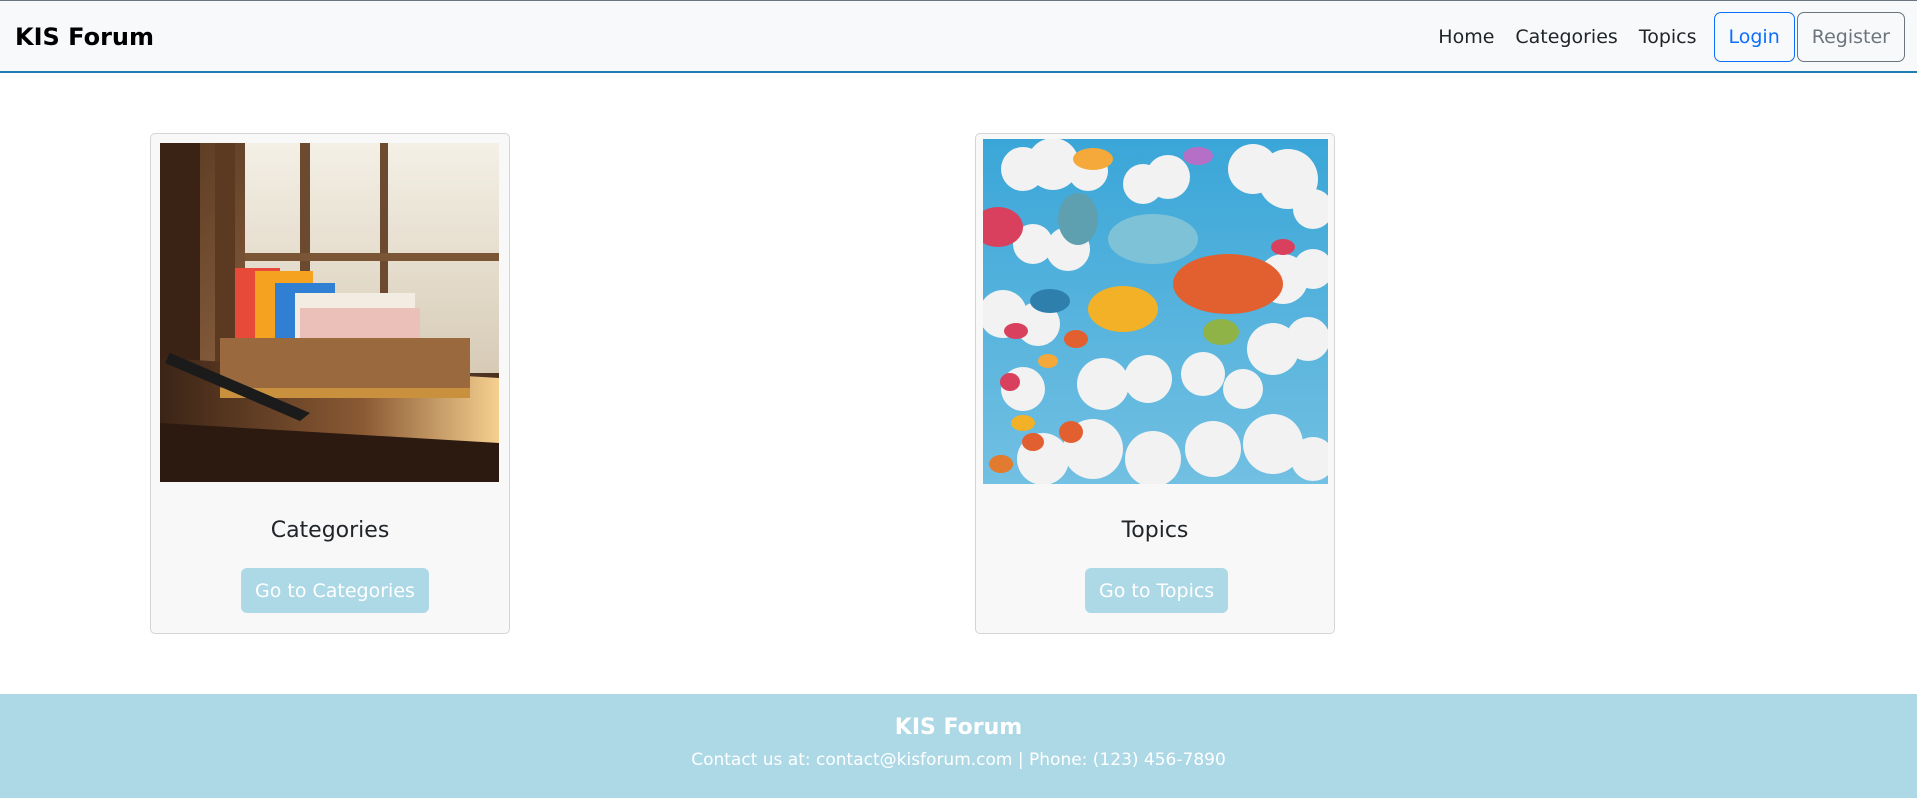 The image size is (1917, 798). I want to click on nav-links: Home Categories Topics Login Register, so click(1661, 37).